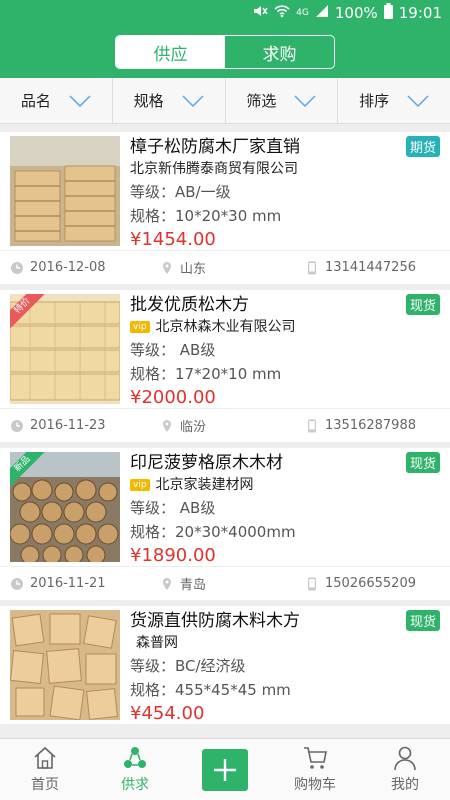 Image resolution: width=450 pixels, height=800 pixels. What do you see at coordinates (225, 13) in the screenshot?
I see `status-bar: 4G 100% 19:01` at bounding box center [225, 13].